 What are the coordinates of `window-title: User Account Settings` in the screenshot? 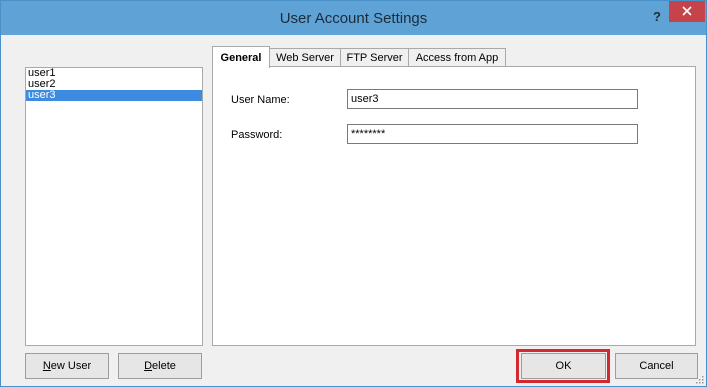 It's located at (353, 18).